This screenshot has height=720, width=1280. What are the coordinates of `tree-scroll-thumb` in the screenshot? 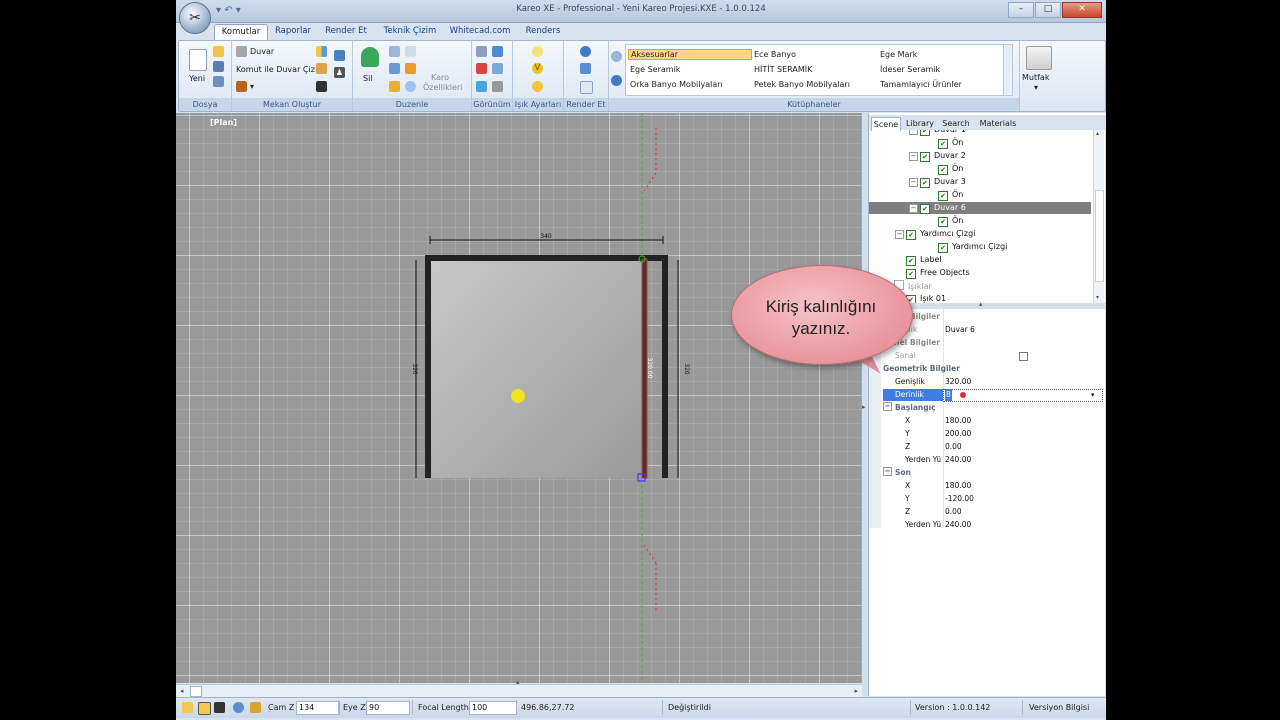 It's located at (1099, 236).